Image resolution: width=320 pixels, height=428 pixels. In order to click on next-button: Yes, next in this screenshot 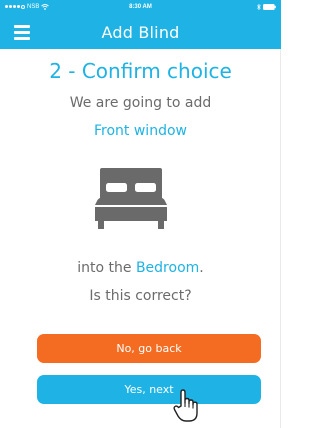, I will do `click(149, 389)`.